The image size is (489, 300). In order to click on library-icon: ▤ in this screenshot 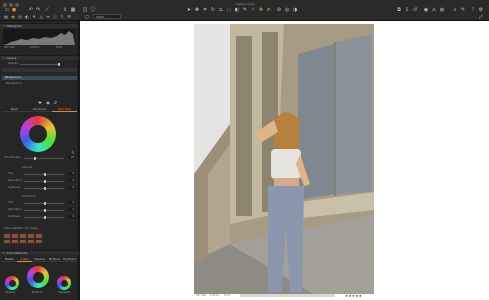, I will do `click(6, 17)`.